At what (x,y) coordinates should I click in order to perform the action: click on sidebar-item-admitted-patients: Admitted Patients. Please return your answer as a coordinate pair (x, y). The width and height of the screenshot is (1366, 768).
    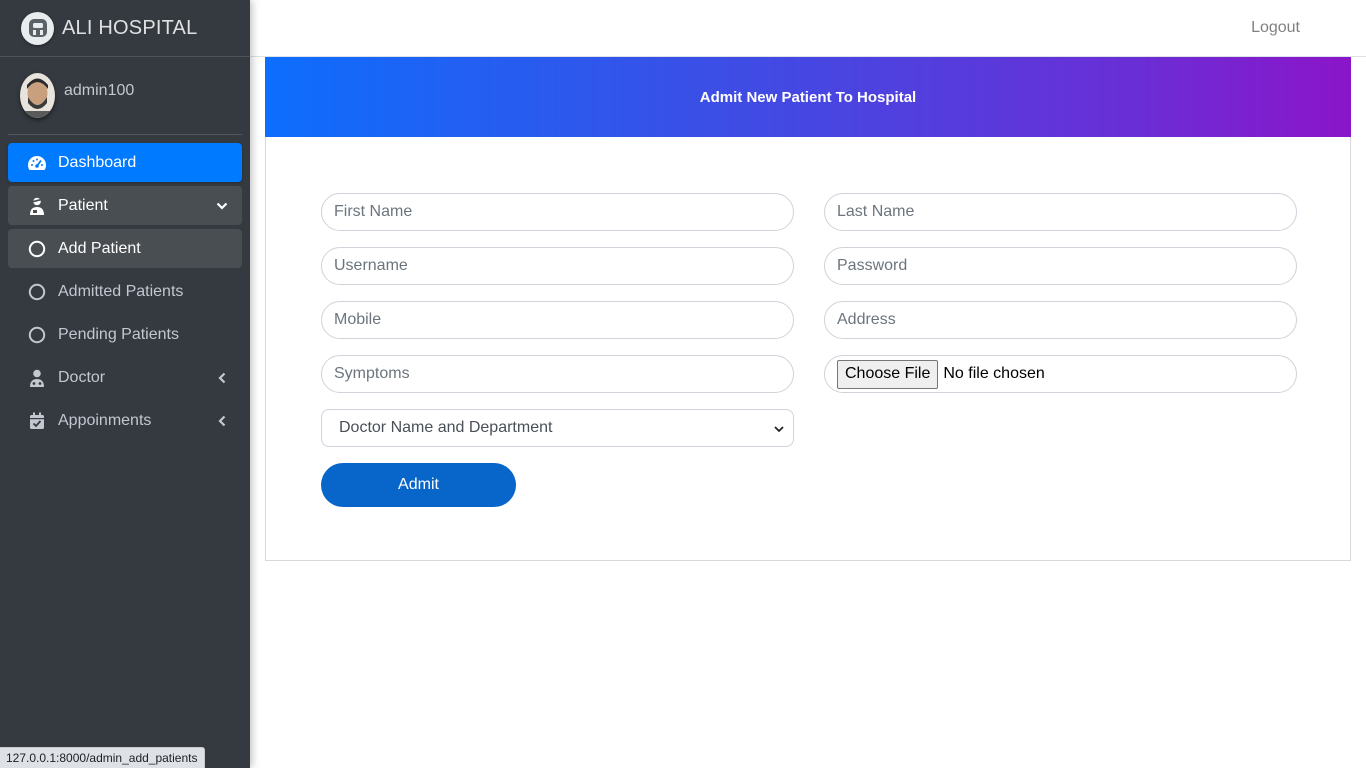
    Looking at the image, I should click on (125, 291).